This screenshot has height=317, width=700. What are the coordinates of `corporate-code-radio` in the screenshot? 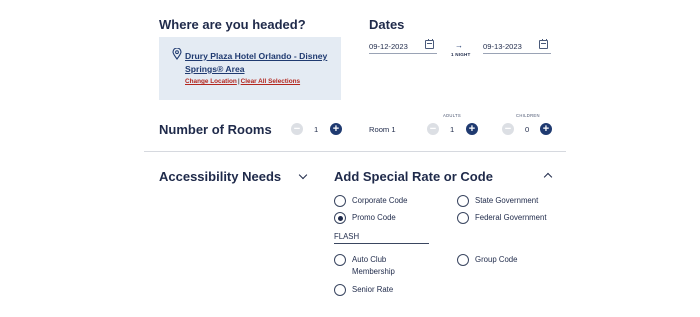 It's located at (340, 201).